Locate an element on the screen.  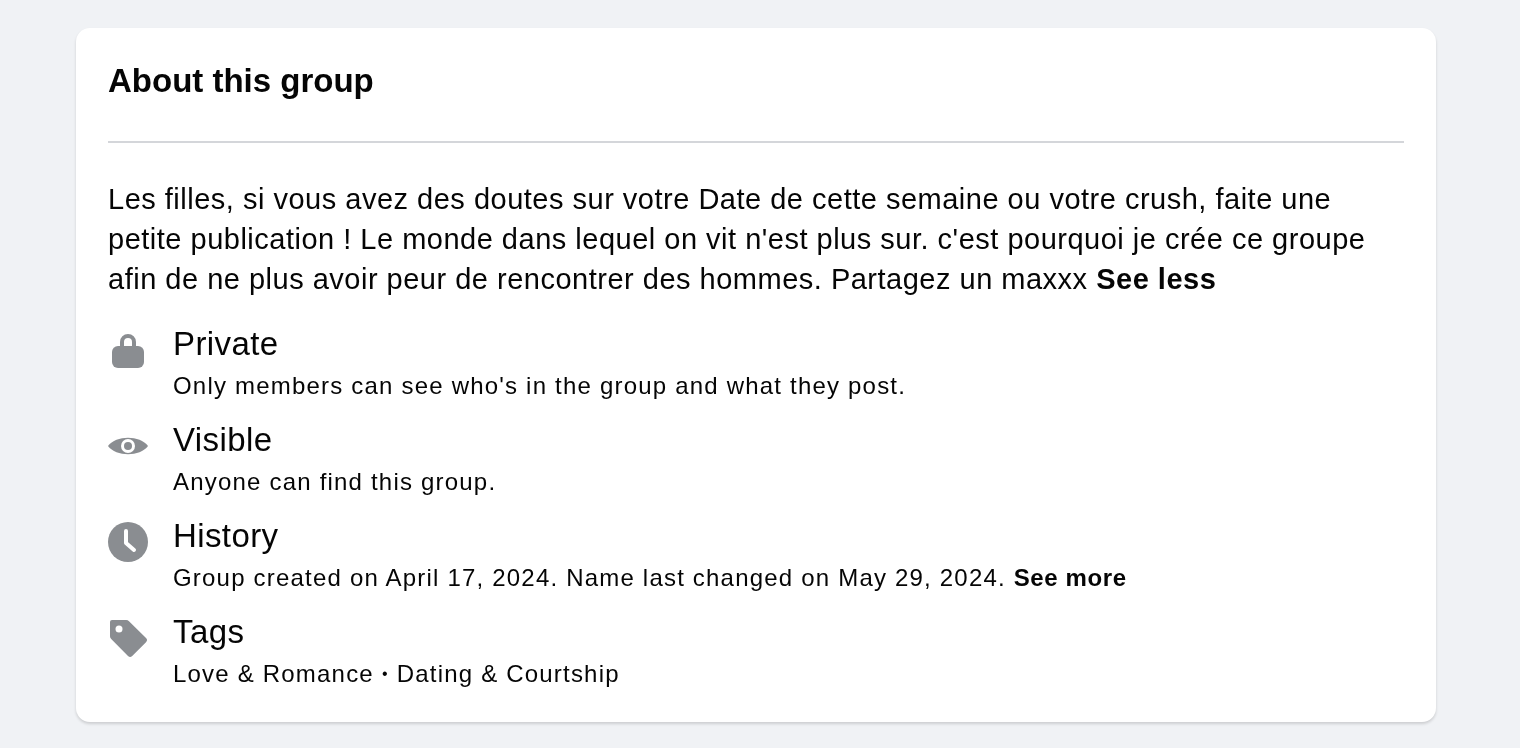
group-description: Les filles, si vous avez des doutes sur votre Date de cette semaine ou votre crush, faite une petite publication ! Le monde dans lequel on vit n'est plus sur. c'est pourquoi je crée ce groupe afin de ne plus avoir peur de rencontrer des hommes. Partagez un maxxx See less is located at coordinates (737, 239).